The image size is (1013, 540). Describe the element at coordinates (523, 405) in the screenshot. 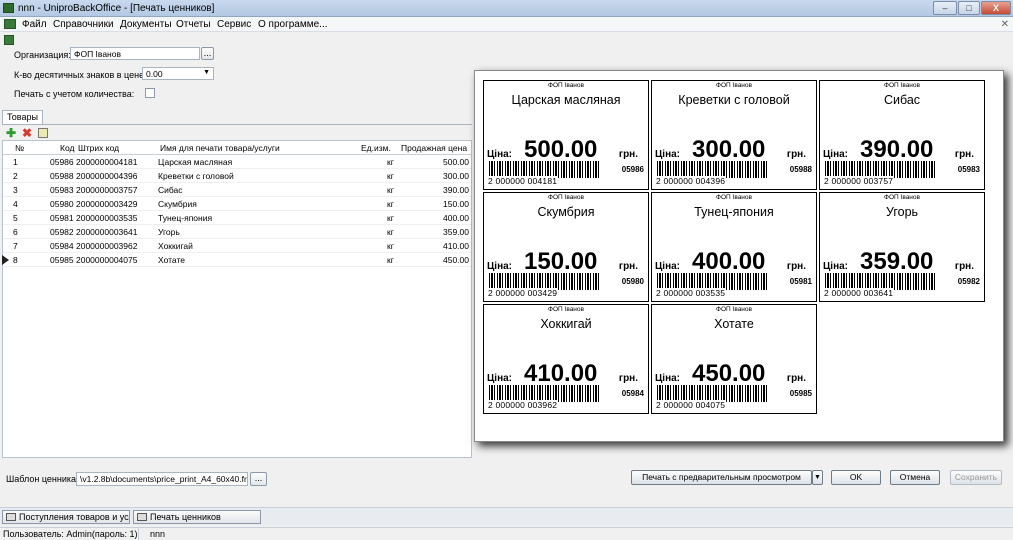

I see `price-tag-barcode: 2 000000 003962` at that location.